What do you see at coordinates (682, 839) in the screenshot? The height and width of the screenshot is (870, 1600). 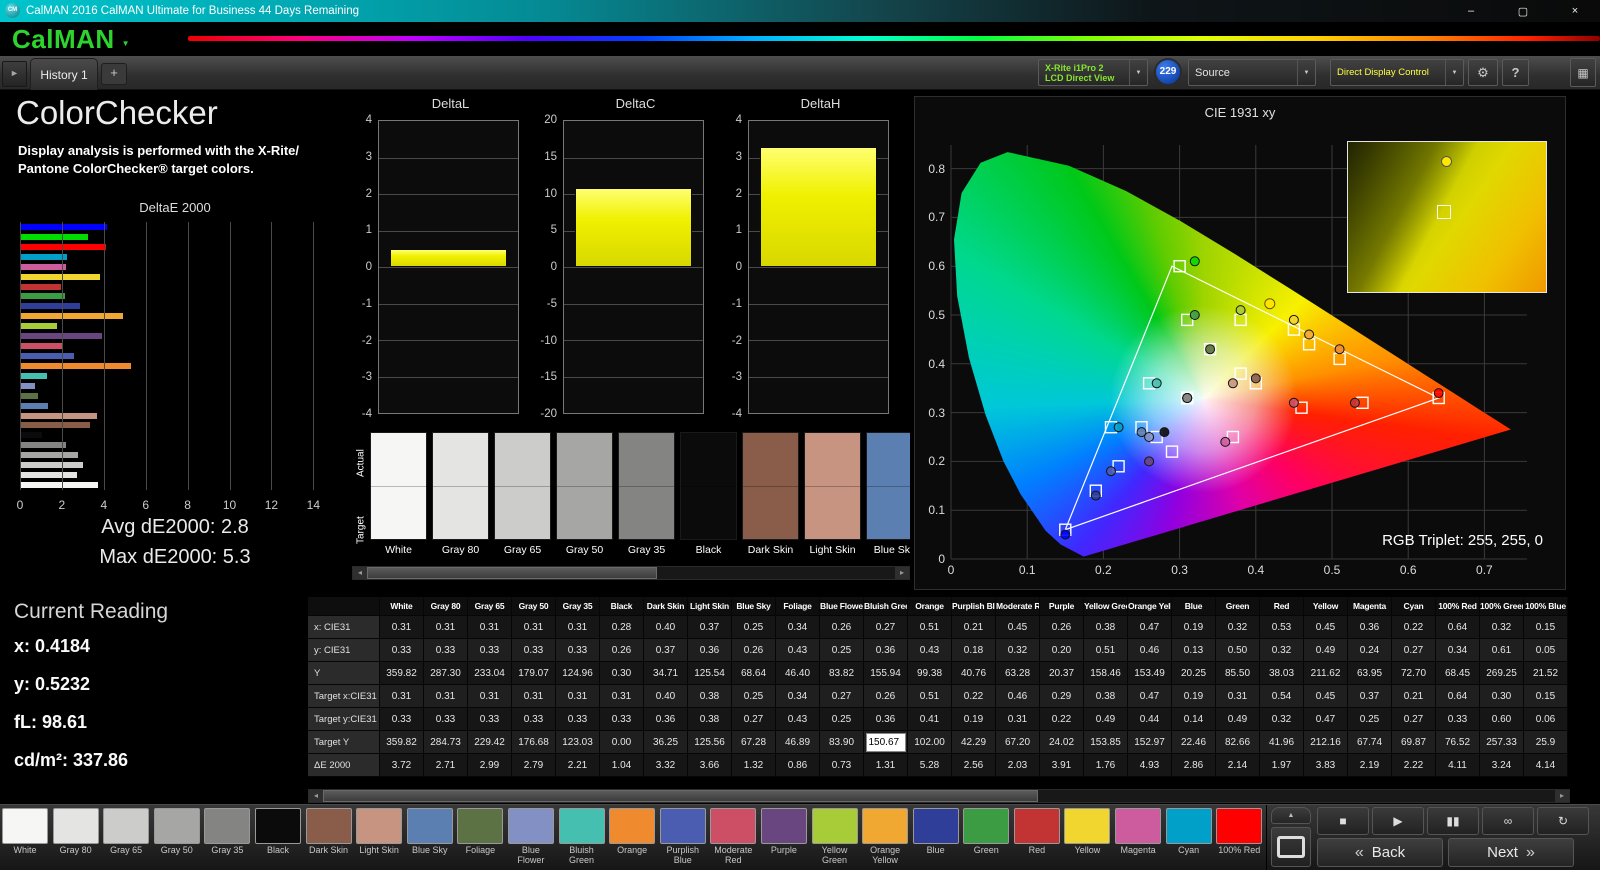 I see `patch-button-purplish-blue: Purplish Blue` at bounding box center [682, 839].